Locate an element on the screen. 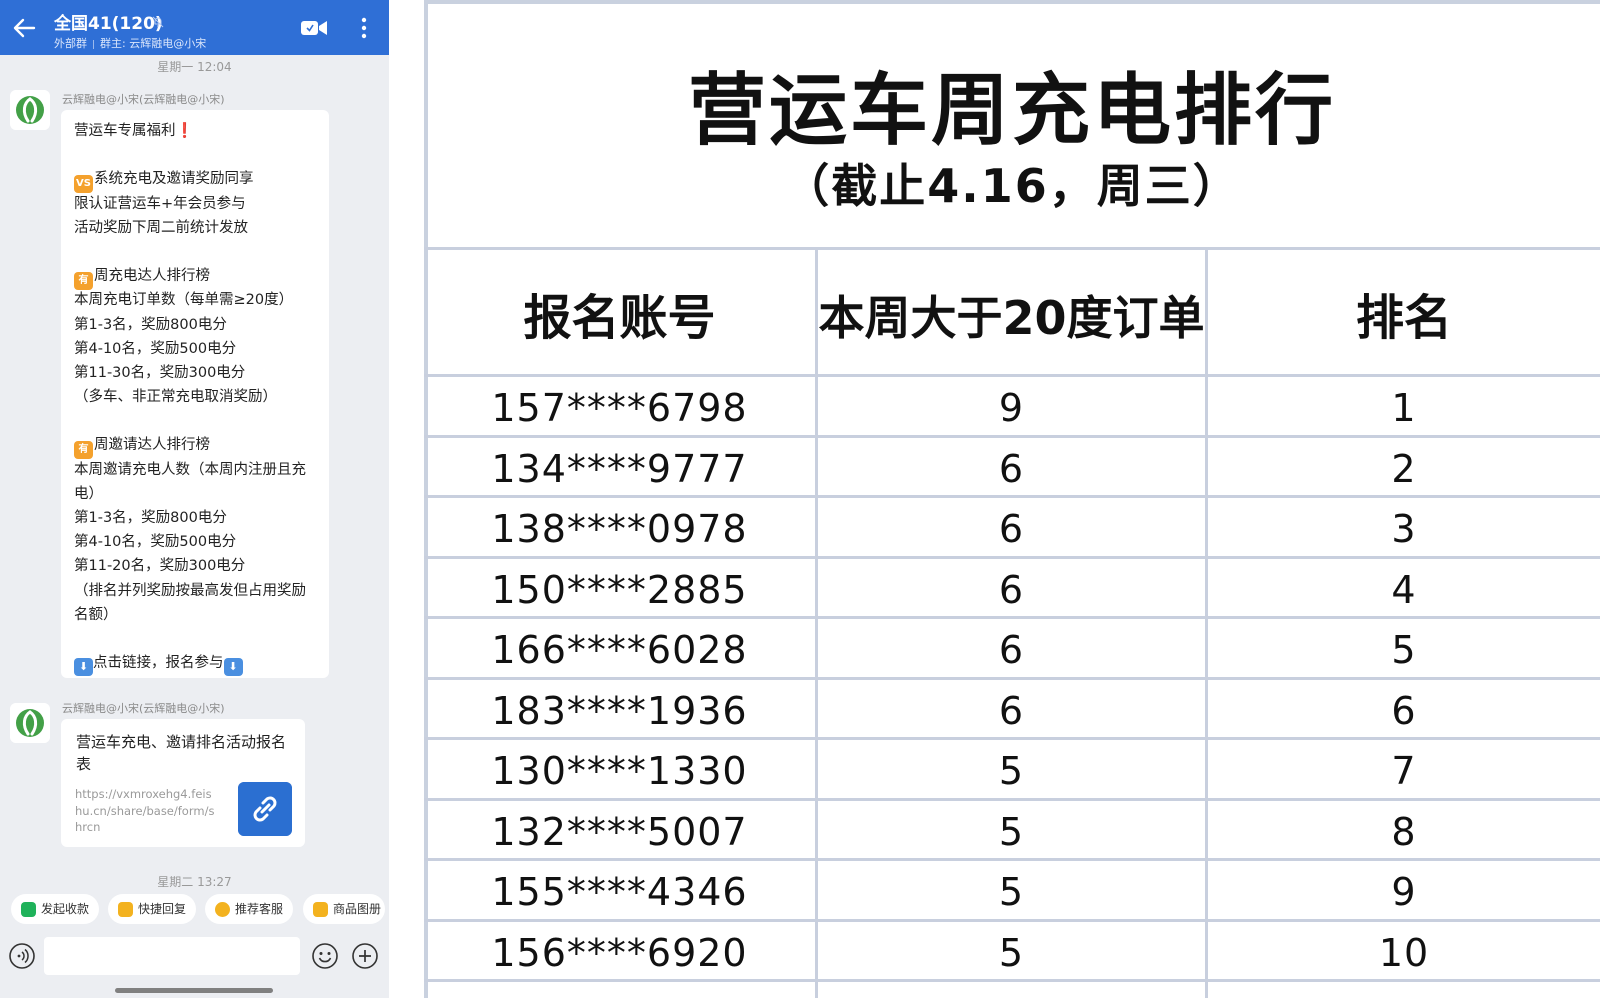  message-input is located at coordinates (172, 956).